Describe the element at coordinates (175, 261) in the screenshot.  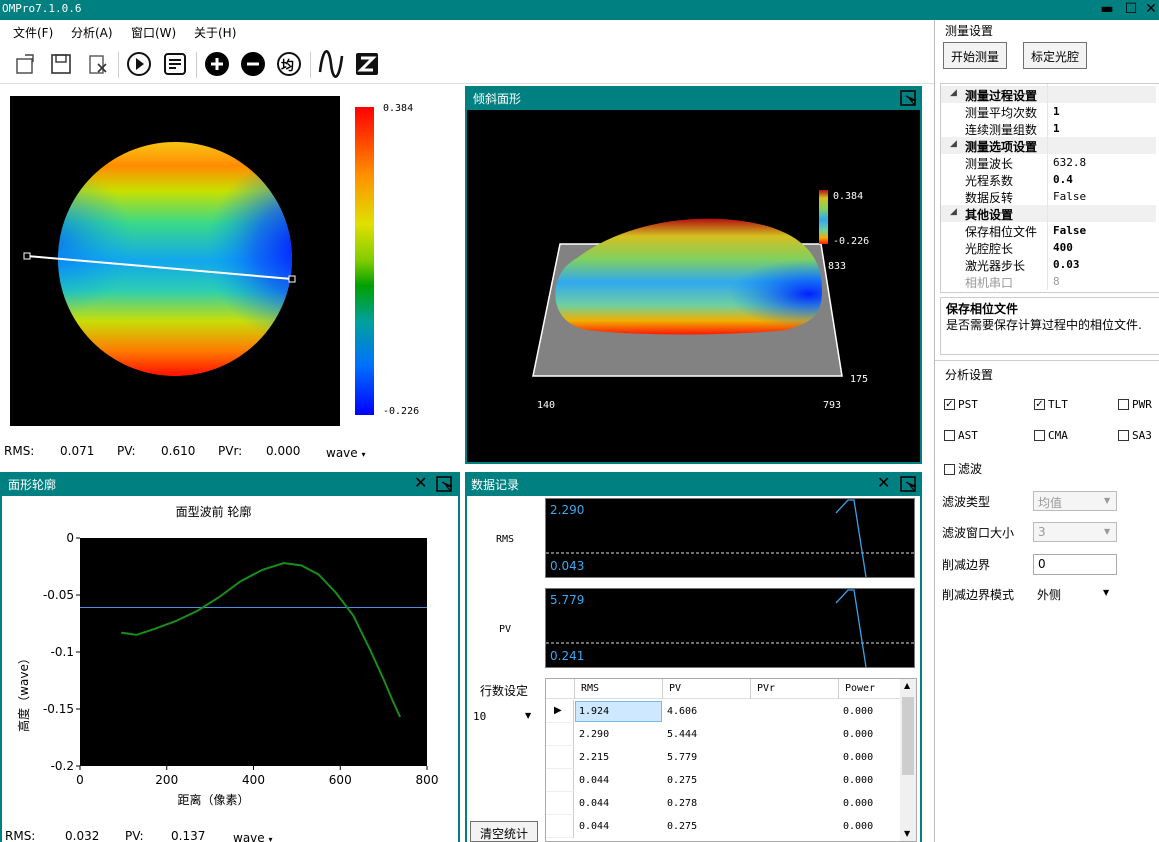
I see `surface-map-canvas` at that location.